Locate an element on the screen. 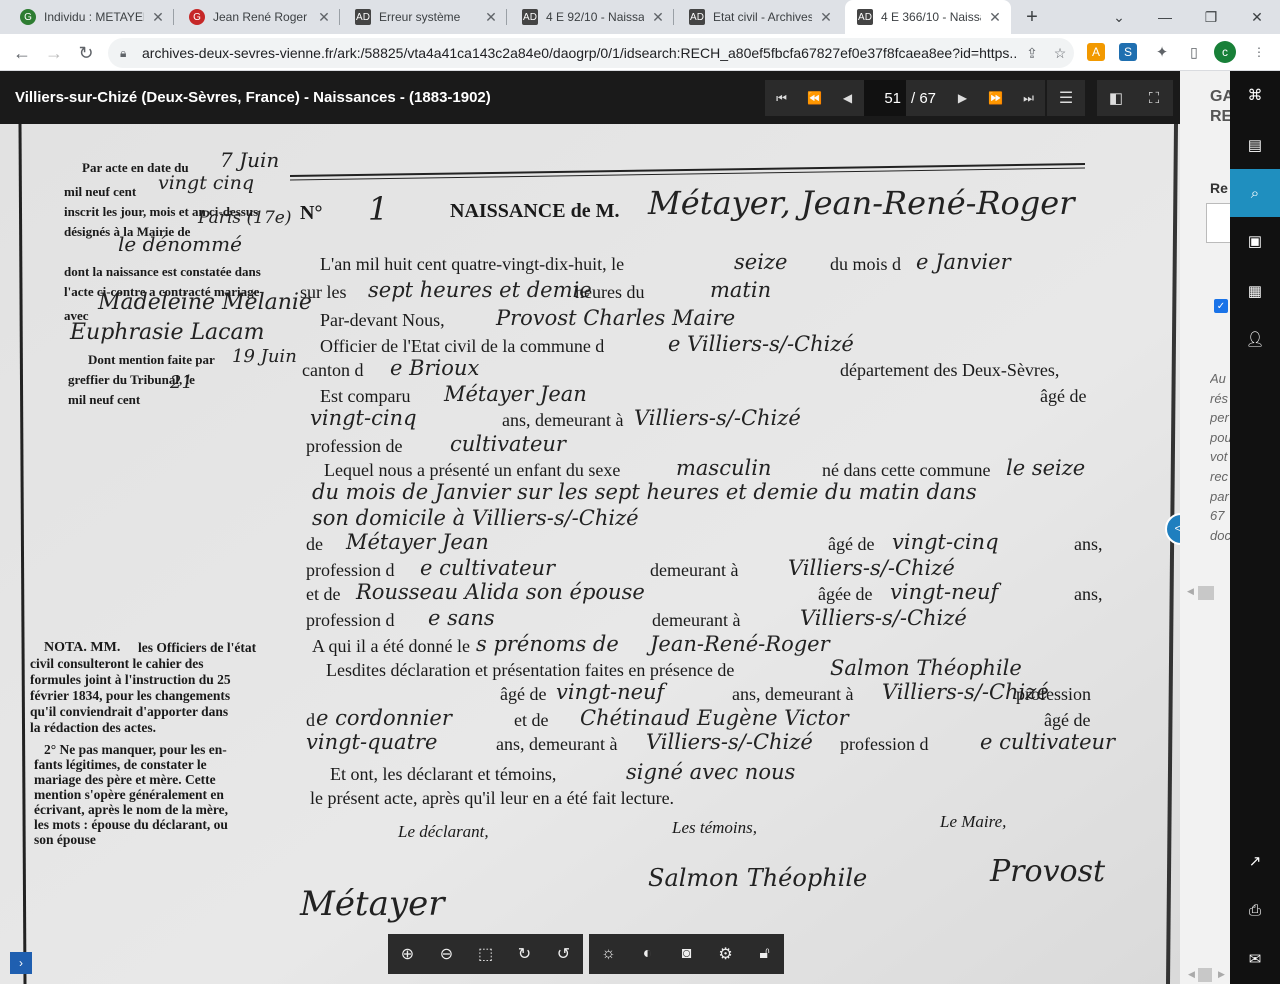 The width and height of the screenshot is (1280, 984). thumbnails-icon: ▦ is located at coordinates (1255, 291).